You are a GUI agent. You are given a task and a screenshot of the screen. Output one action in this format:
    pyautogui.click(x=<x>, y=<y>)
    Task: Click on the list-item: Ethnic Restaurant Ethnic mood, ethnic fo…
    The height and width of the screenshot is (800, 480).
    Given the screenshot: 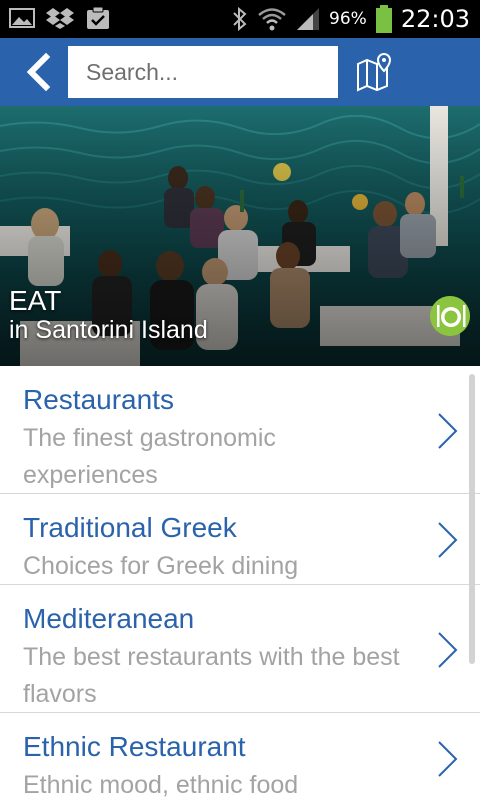 What is the action you would take?
    pyautogui.click(x=240, y=756)
    